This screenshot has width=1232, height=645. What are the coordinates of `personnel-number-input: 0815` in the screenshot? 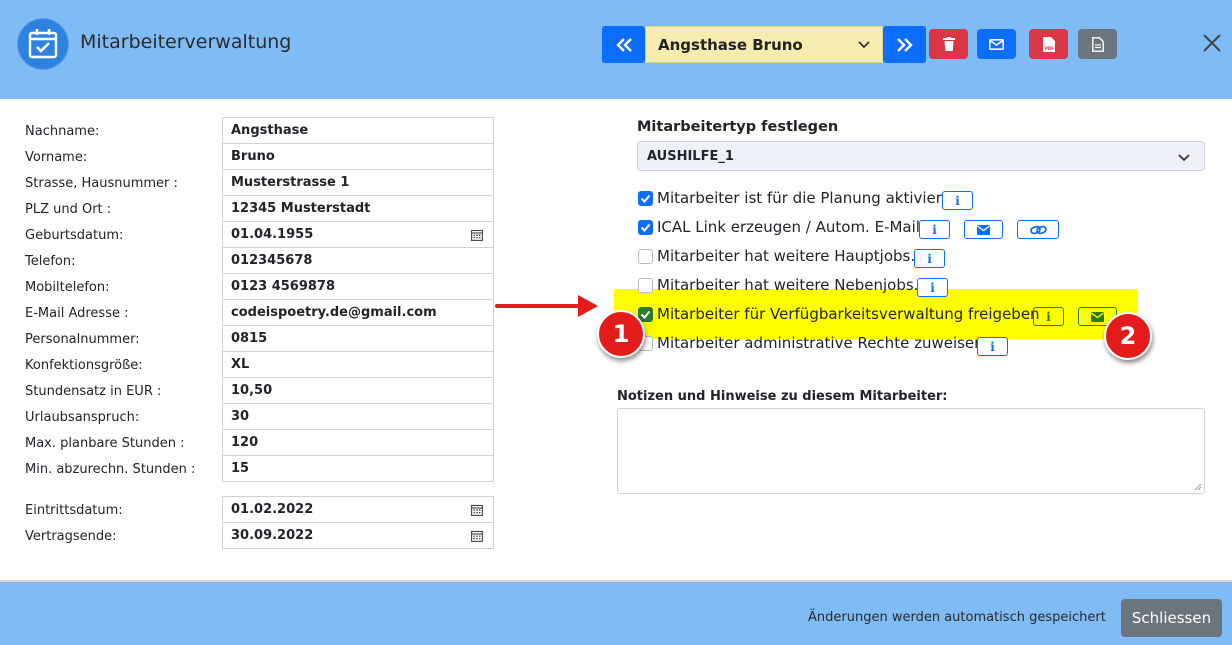 It's located at (358, 338).